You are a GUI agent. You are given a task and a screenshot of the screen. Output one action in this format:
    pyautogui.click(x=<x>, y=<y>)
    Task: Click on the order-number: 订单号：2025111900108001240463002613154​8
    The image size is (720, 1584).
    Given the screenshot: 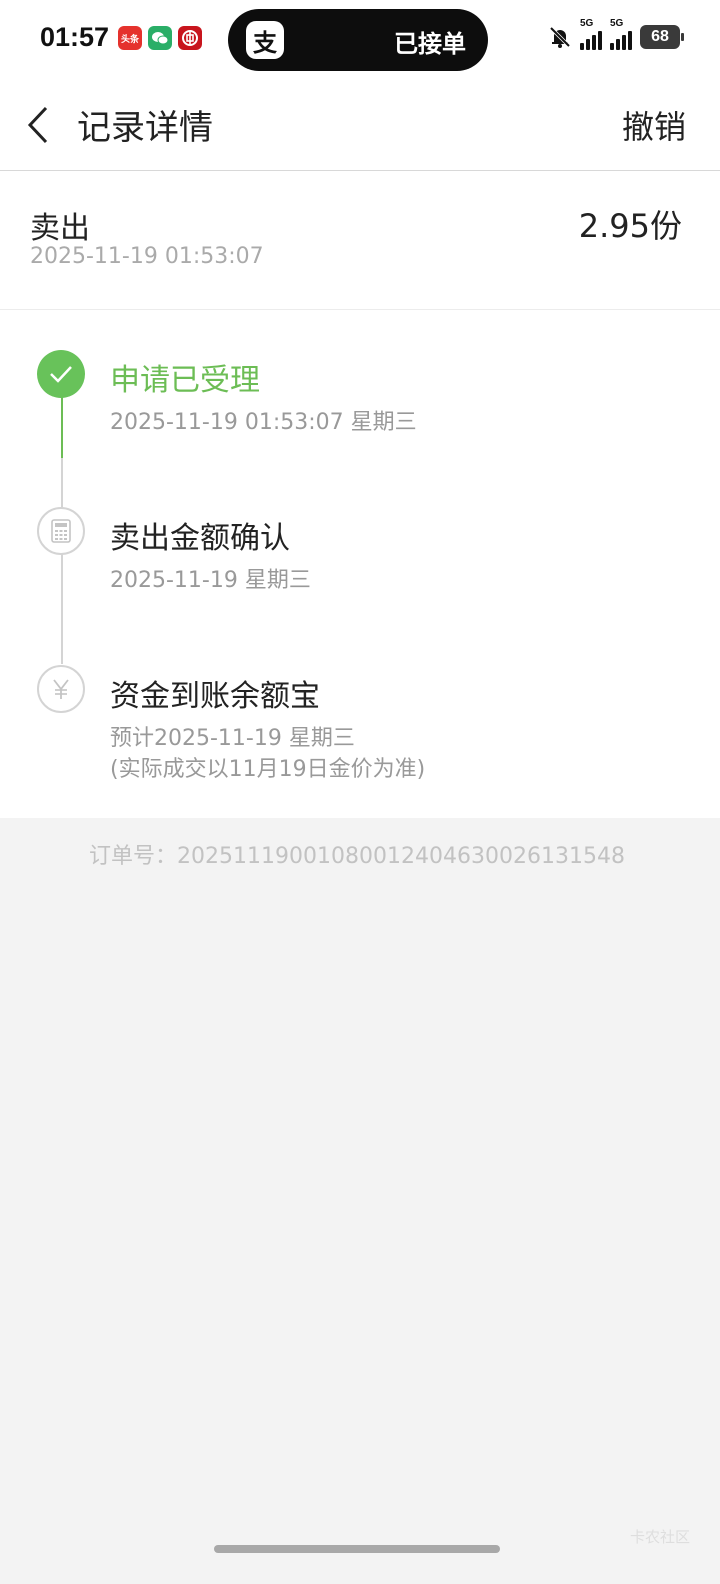 What is the action you would take?
    pyautogui.click(x=357, y=854)
    